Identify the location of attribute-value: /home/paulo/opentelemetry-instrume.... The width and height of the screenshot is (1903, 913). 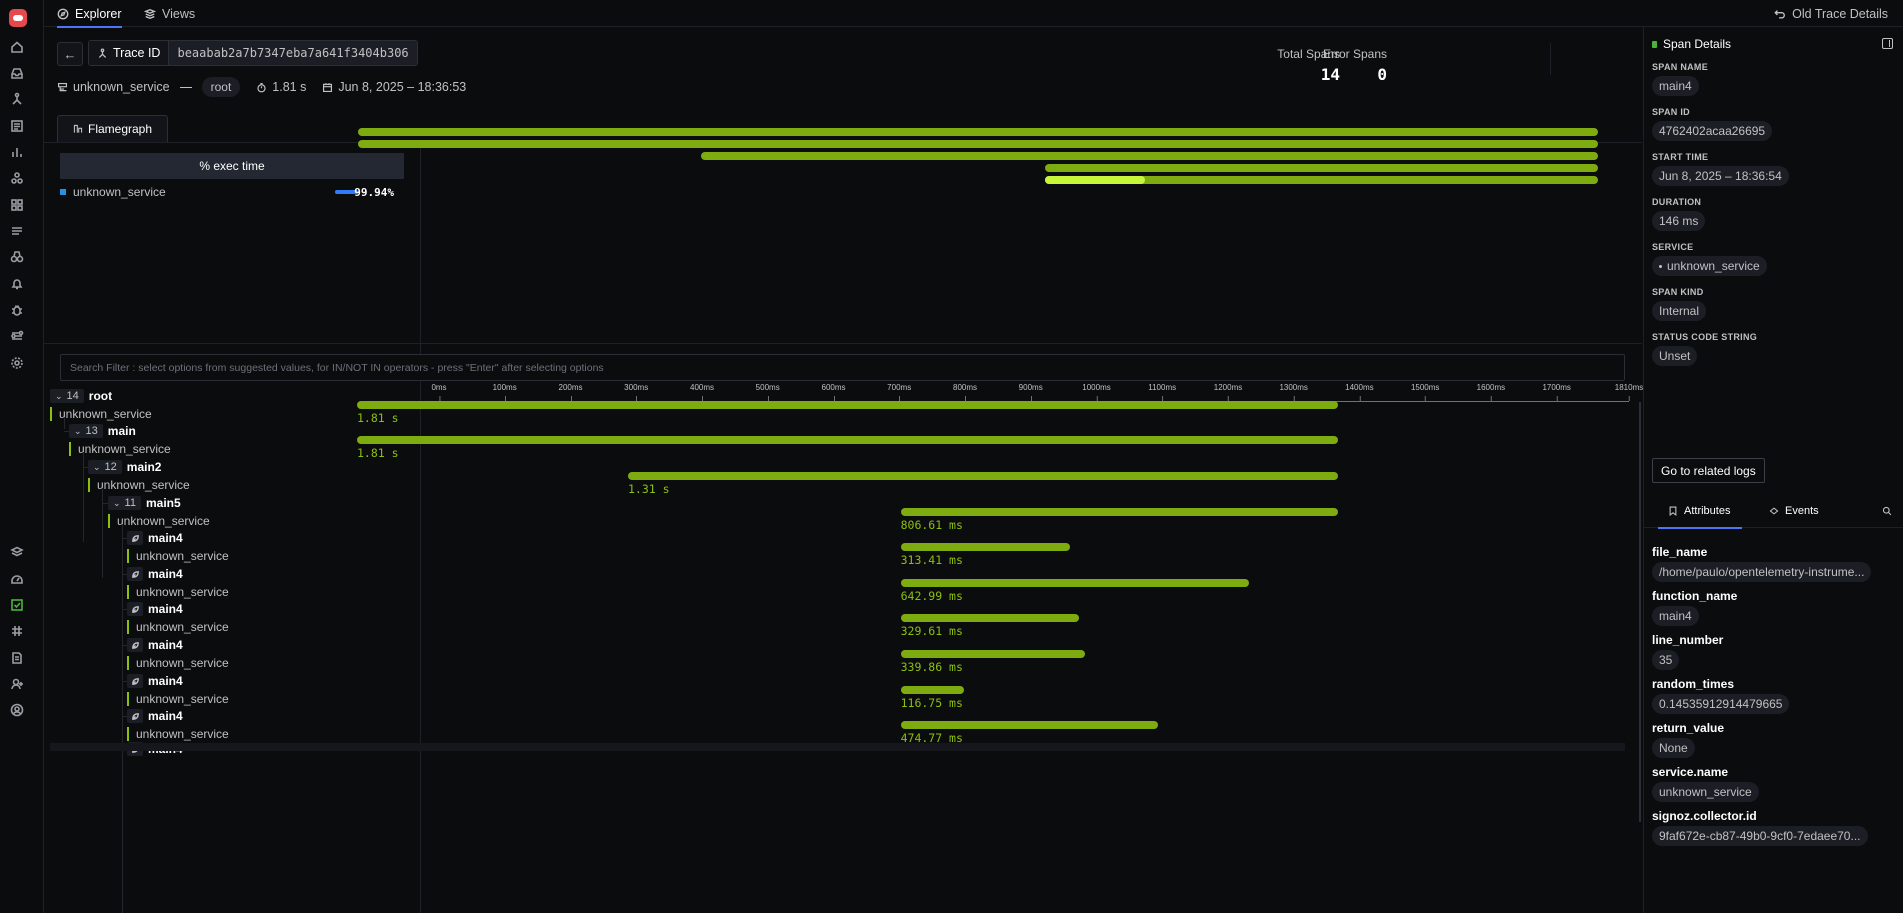
(1762, 572).